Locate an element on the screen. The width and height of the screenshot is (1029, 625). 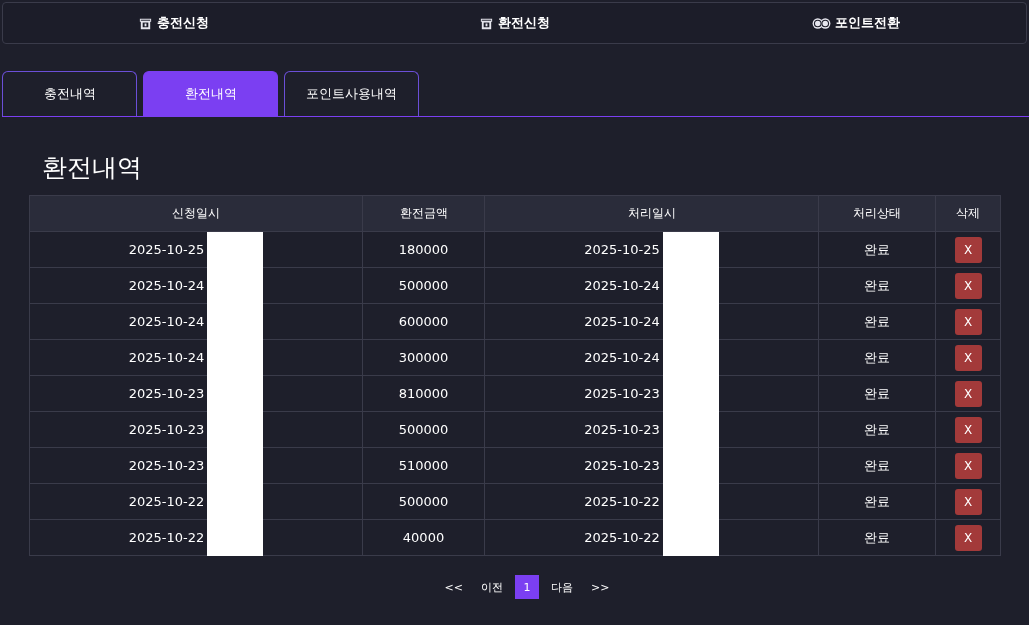
tab: 환전내역 is located at coordinates (210, 93).